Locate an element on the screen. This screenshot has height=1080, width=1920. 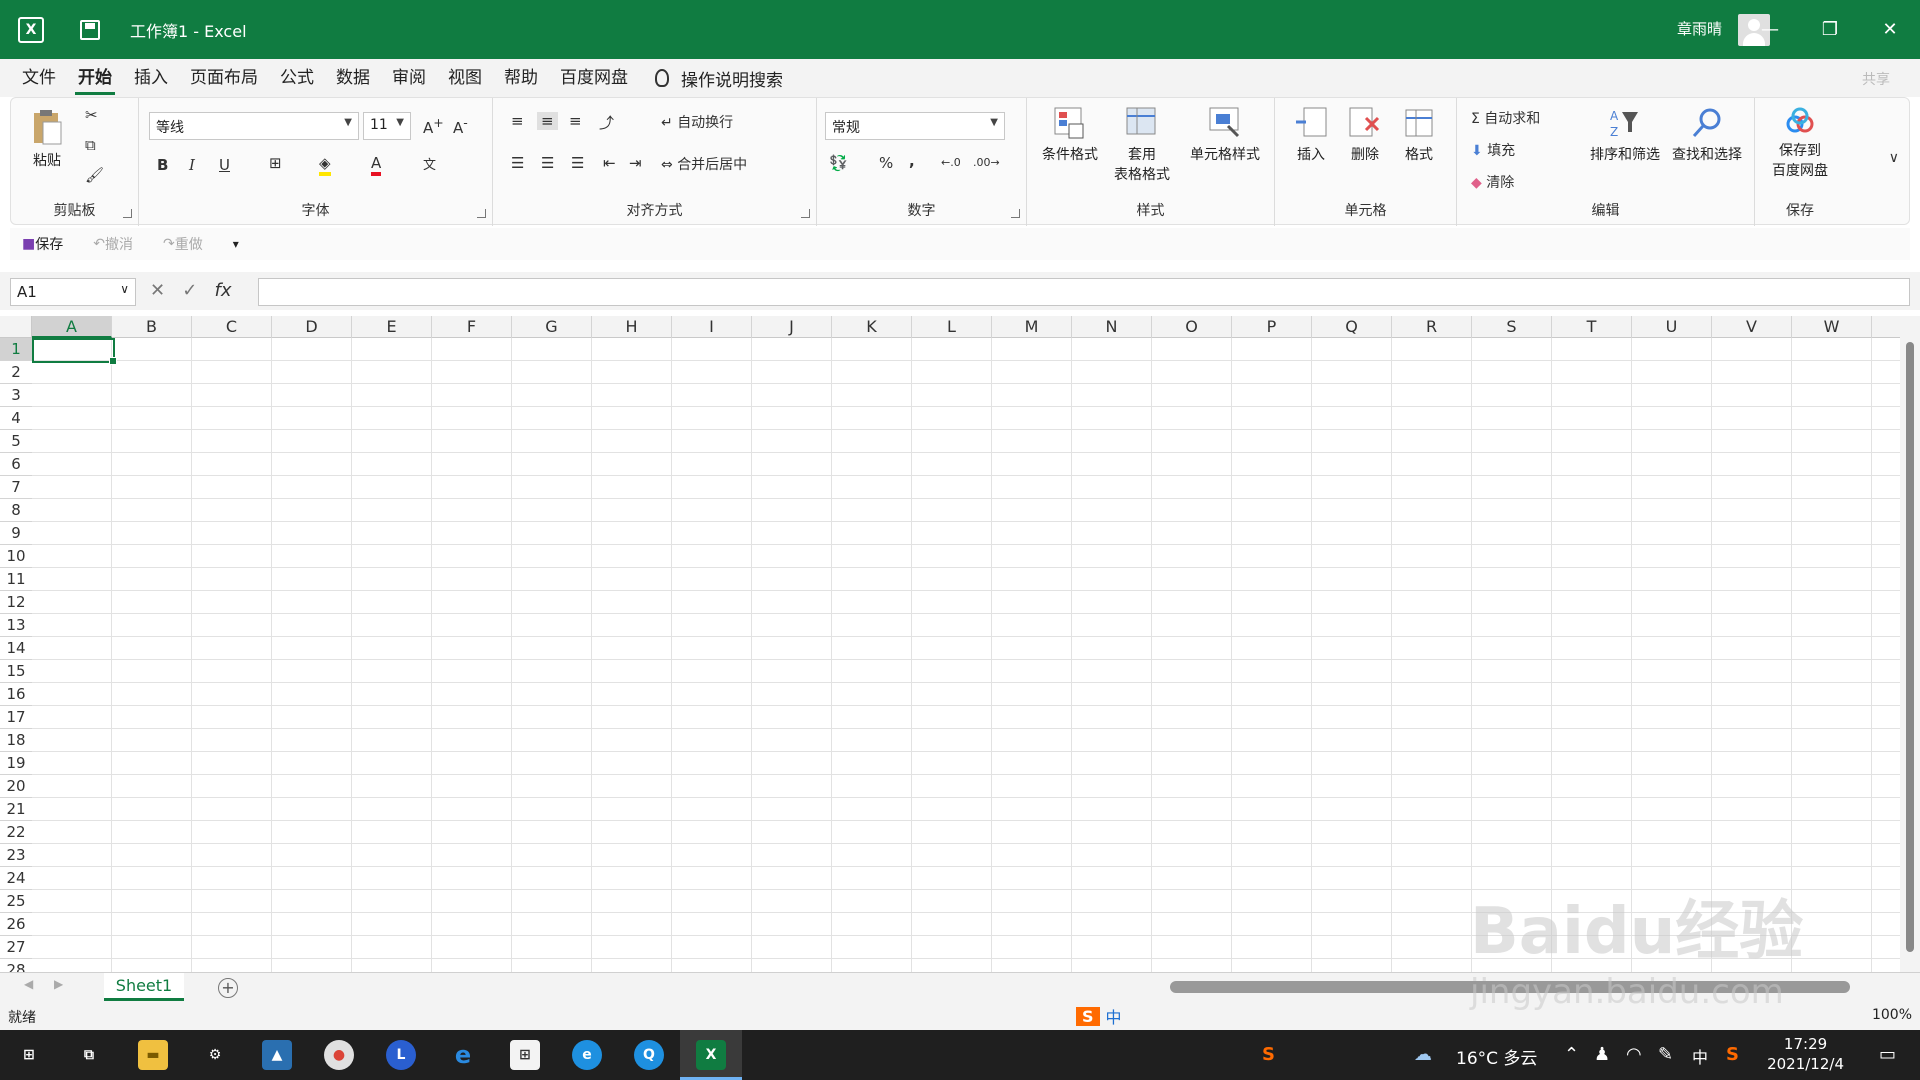
file-explorer-icon: ▬ is located at coordinates (153, 1055).